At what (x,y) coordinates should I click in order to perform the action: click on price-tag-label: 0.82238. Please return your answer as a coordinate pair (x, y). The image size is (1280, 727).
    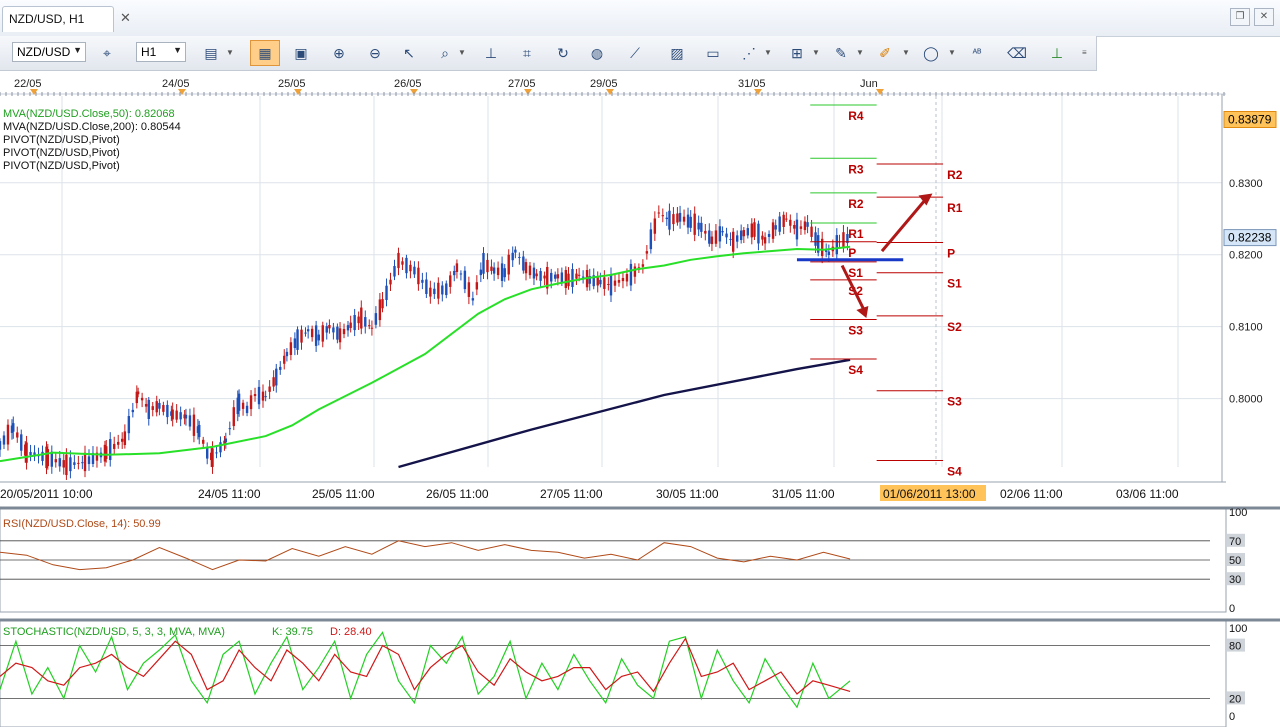
    Looking at the image, I should click on (1250, 238).